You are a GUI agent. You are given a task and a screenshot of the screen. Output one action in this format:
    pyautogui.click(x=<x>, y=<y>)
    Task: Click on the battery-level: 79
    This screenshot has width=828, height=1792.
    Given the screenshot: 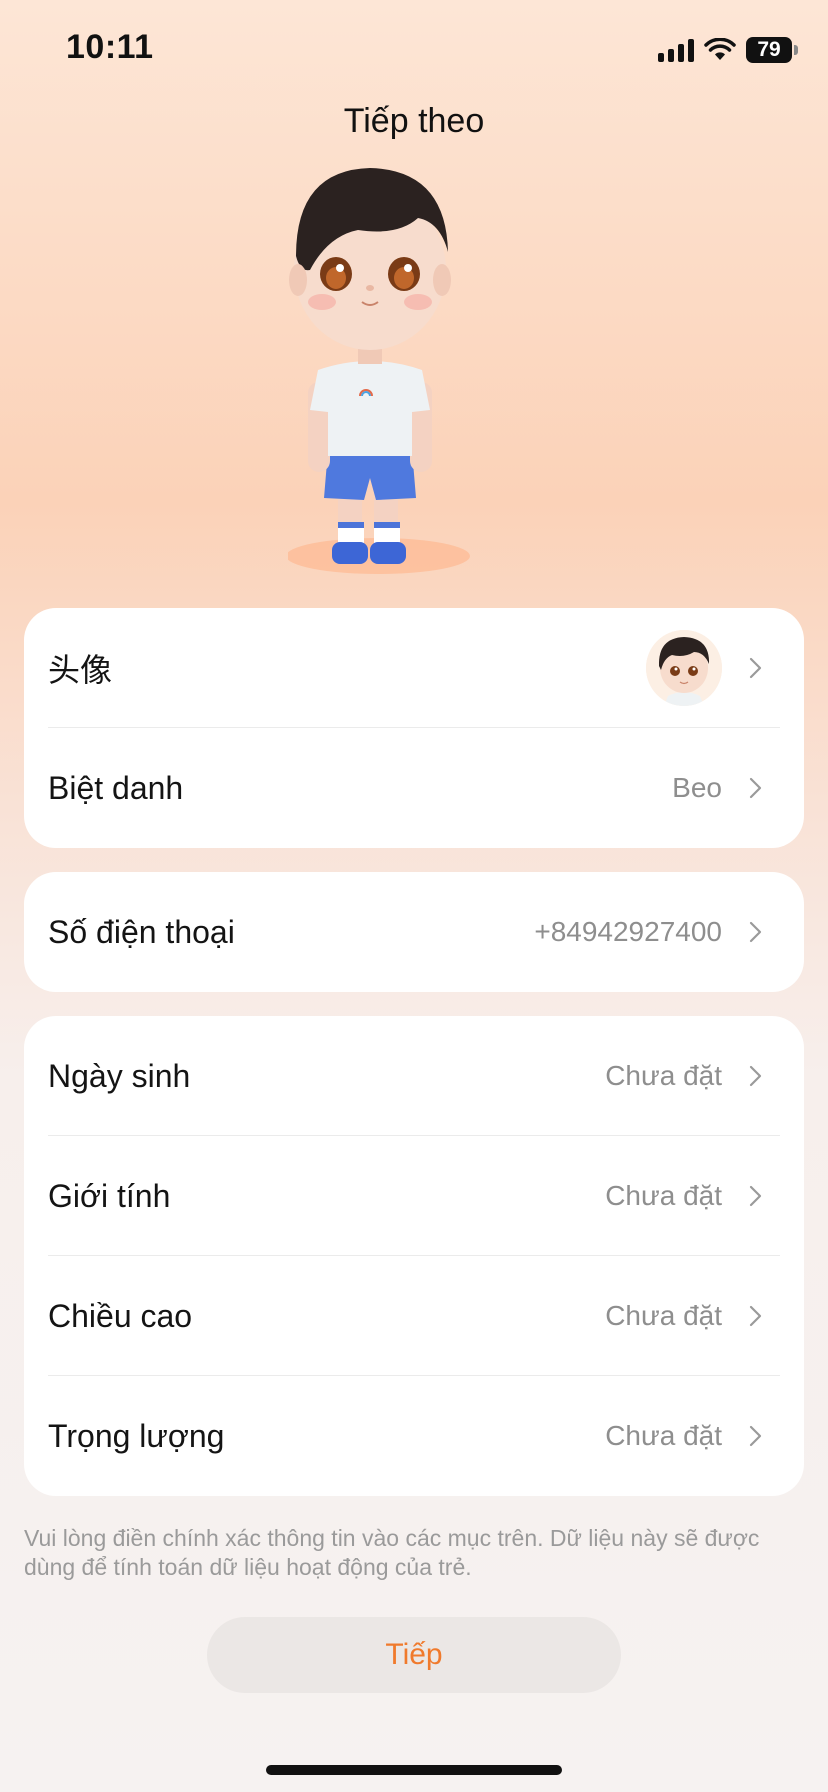 What is the action you would take?
    pyautogui.click(x=769, y=49)
    